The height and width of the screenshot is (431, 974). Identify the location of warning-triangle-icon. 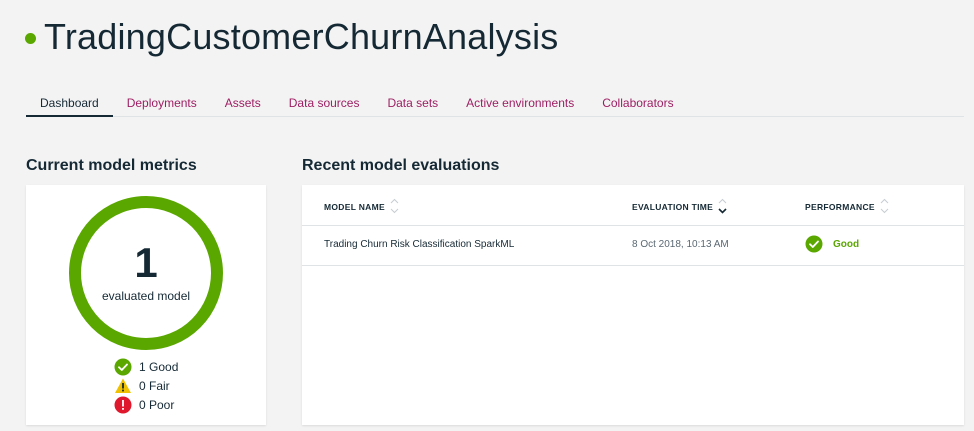
(123, 385).